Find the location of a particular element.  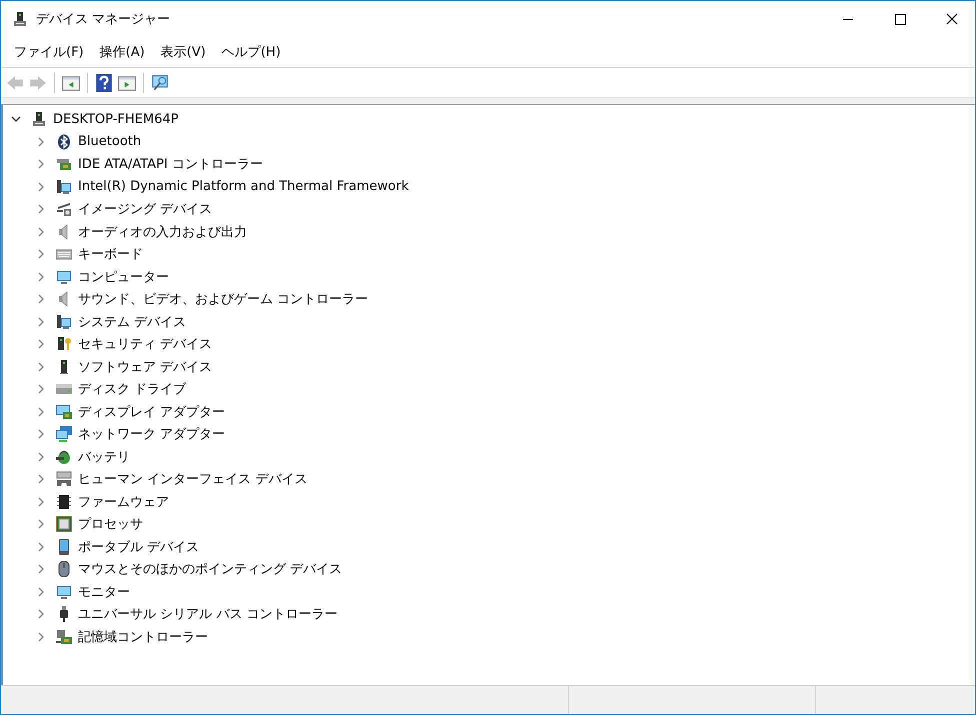

tree-item: キーボード is located at coordinates (110, 254).